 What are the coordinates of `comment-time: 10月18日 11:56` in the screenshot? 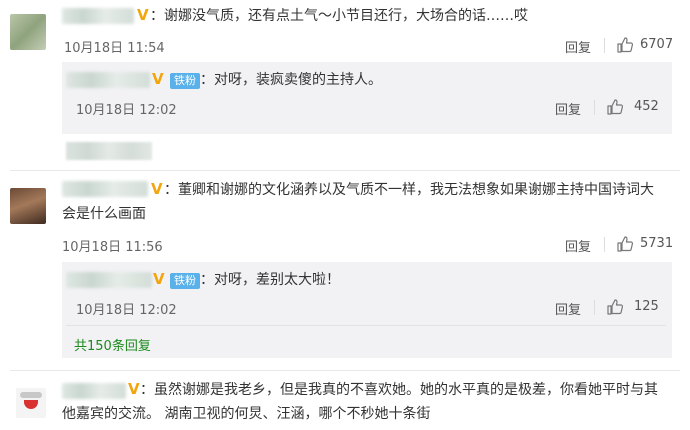 It's located at (112, 247).